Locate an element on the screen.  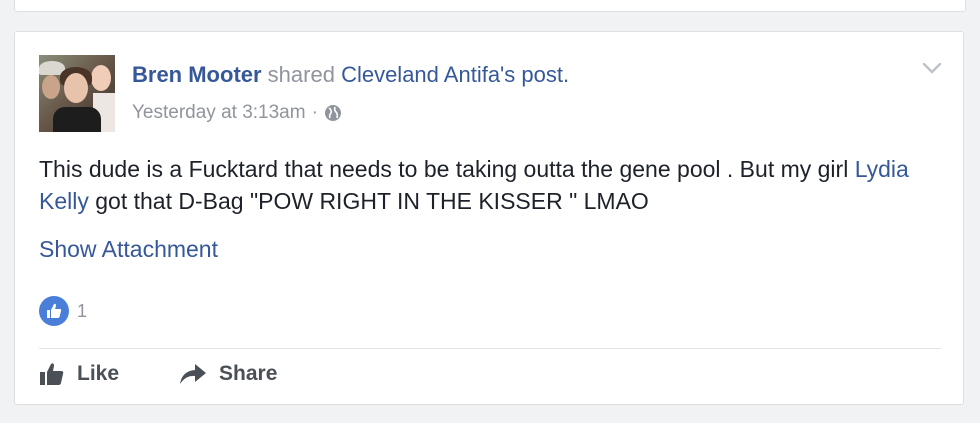
reactions-summary: 1 is located at coordinates (63, 311).